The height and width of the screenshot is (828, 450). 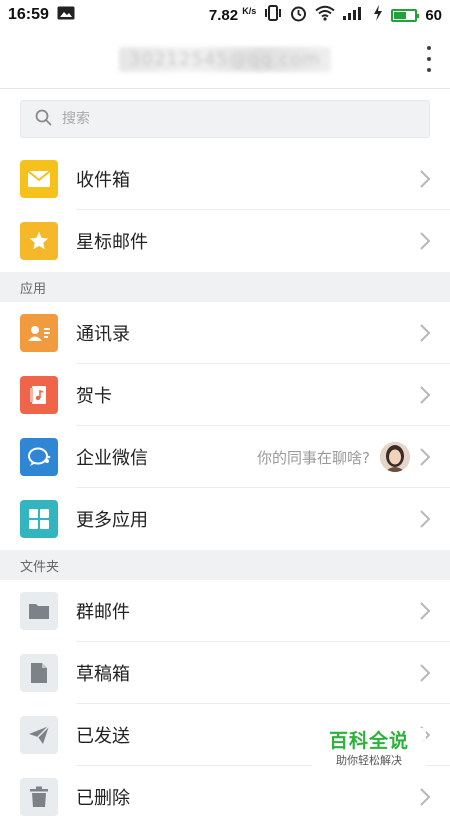 I want to click on list-item-contacts: 通讯录, so click(x=225, y=333).